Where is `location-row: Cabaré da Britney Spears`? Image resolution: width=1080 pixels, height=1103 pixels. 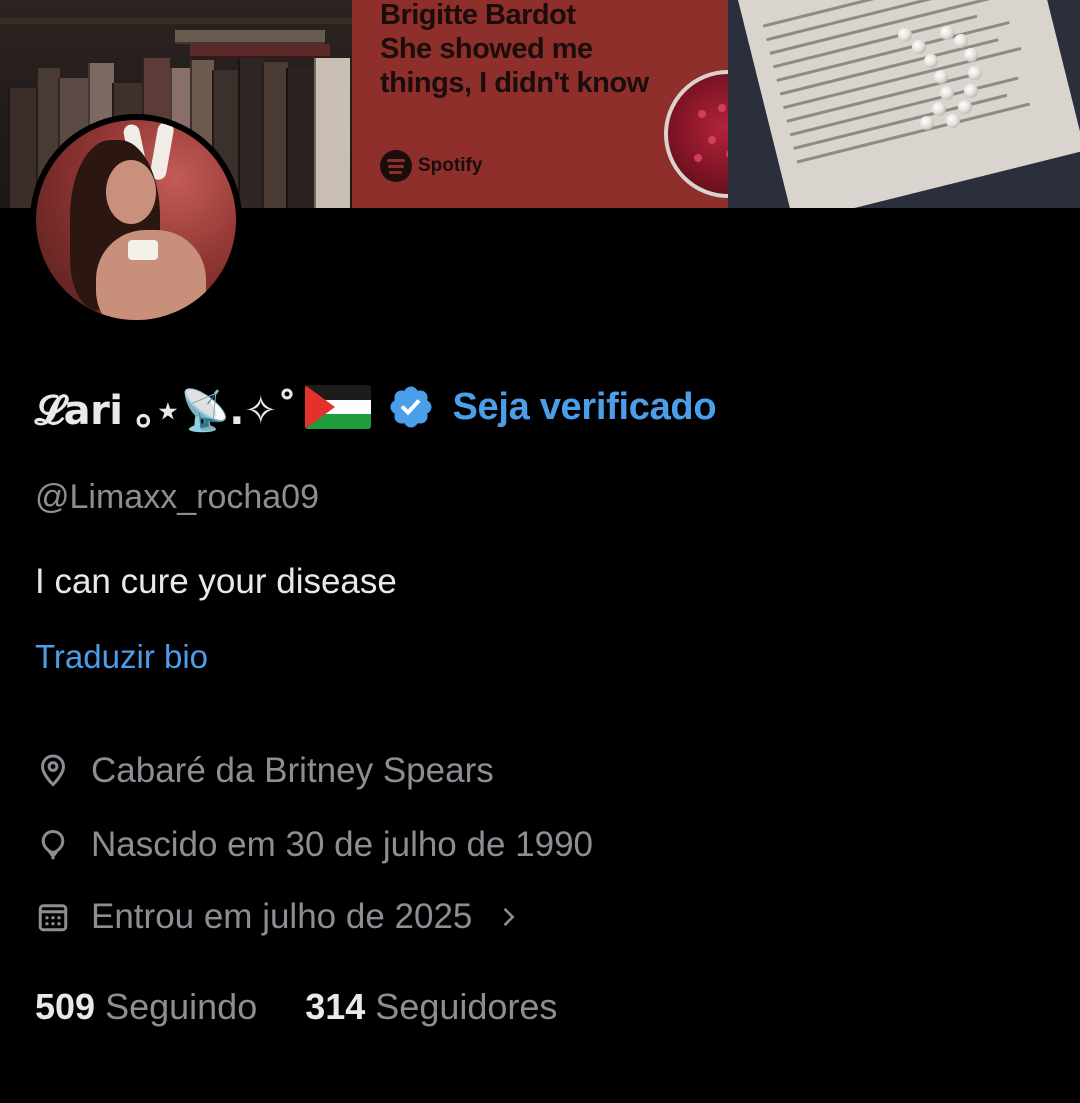 location-row: Cabaré da Britney Spears is located at coordinates (264, 771).